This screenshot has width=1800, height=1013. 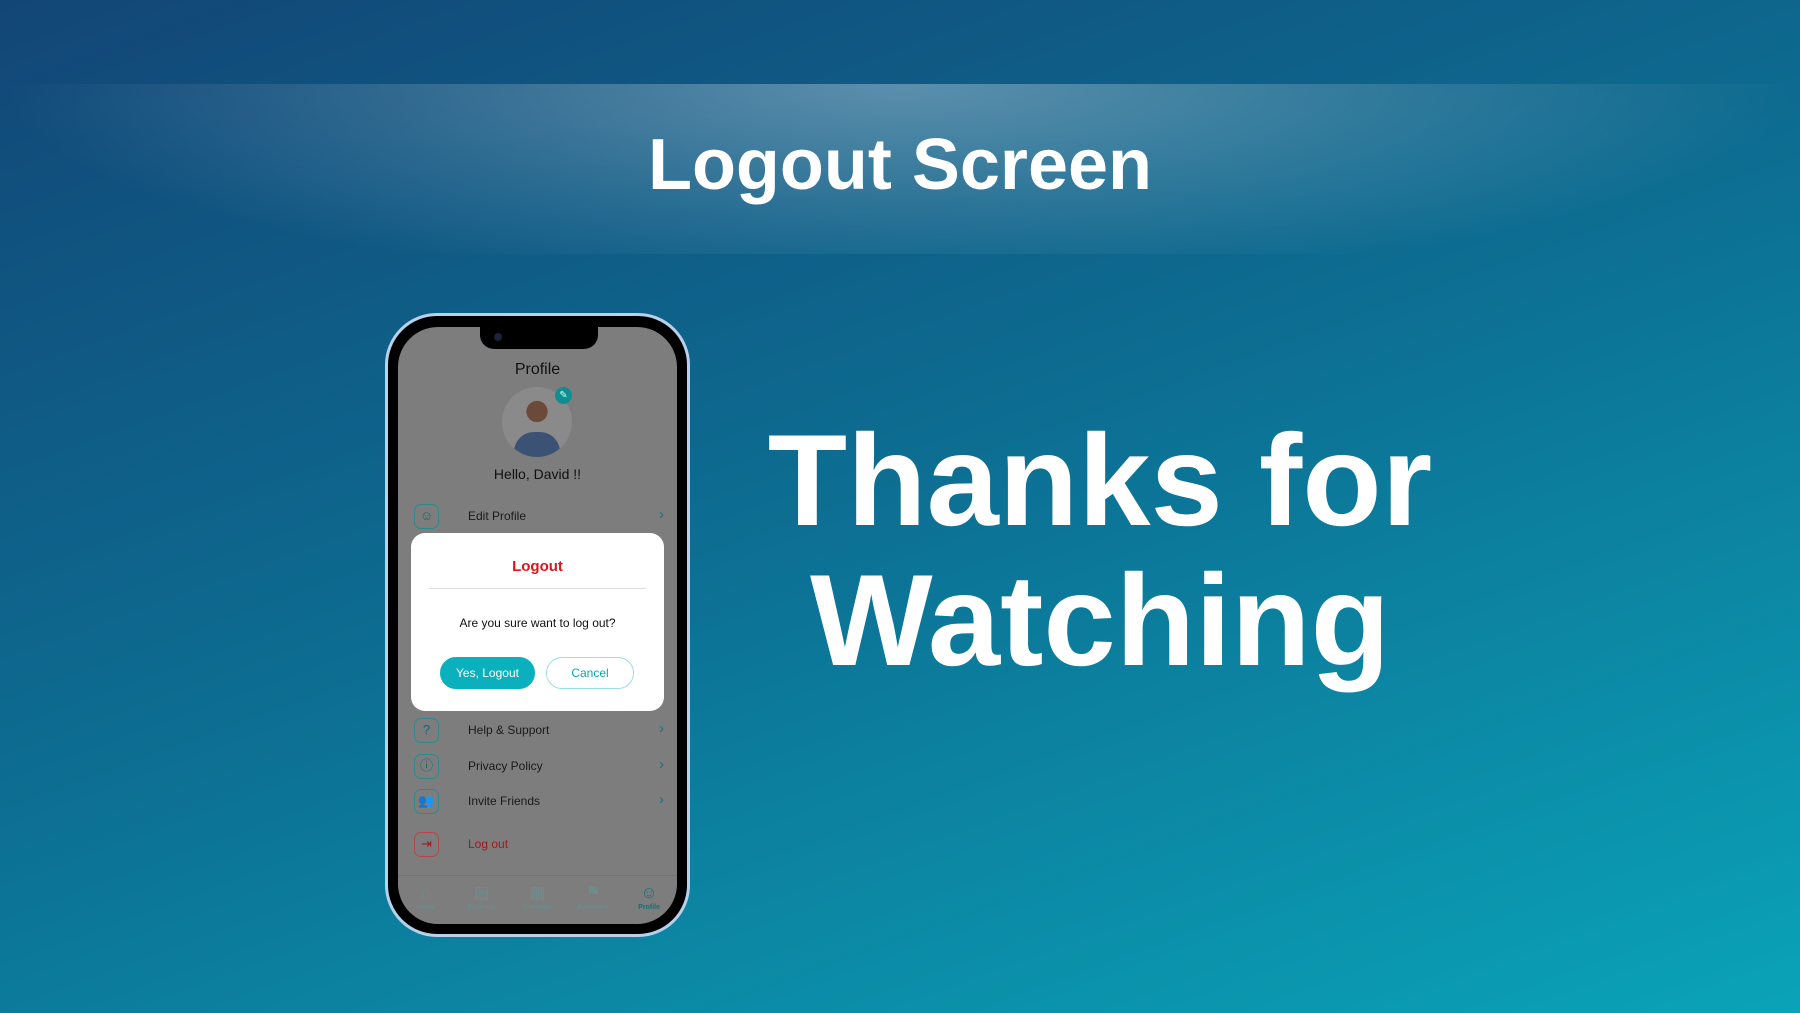 What do you see at coordinates (426, 907) in the screenshot?
I see `nav-label: Home` at bounding box center [426, 907].